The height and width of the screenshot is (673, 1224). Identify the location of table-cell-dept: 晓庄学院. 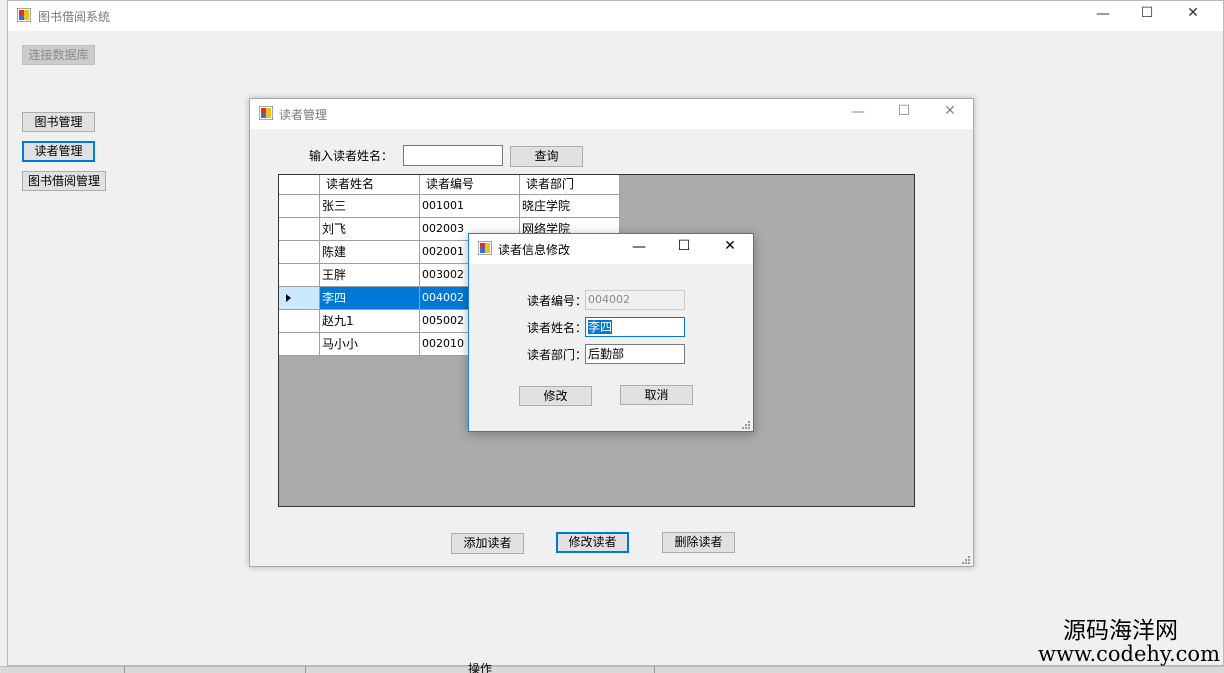
(570, 206).